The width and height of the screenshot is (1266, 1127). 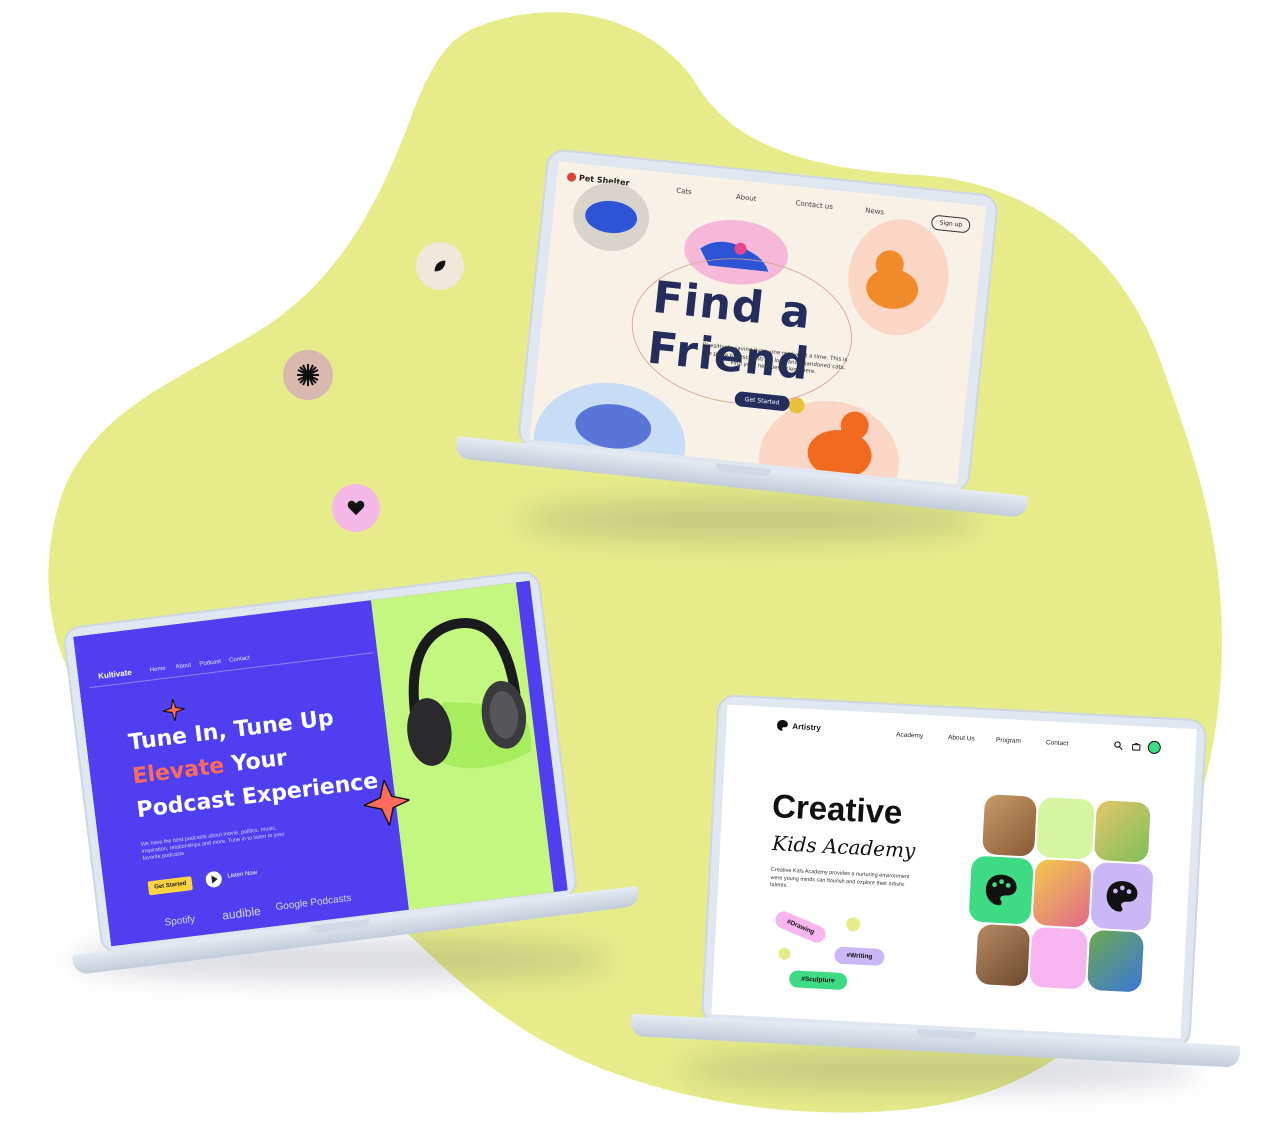 What do you see at coordinates (853, 924) in the screenshot?
I see `dot-badge` at bounding box center [853, 924].